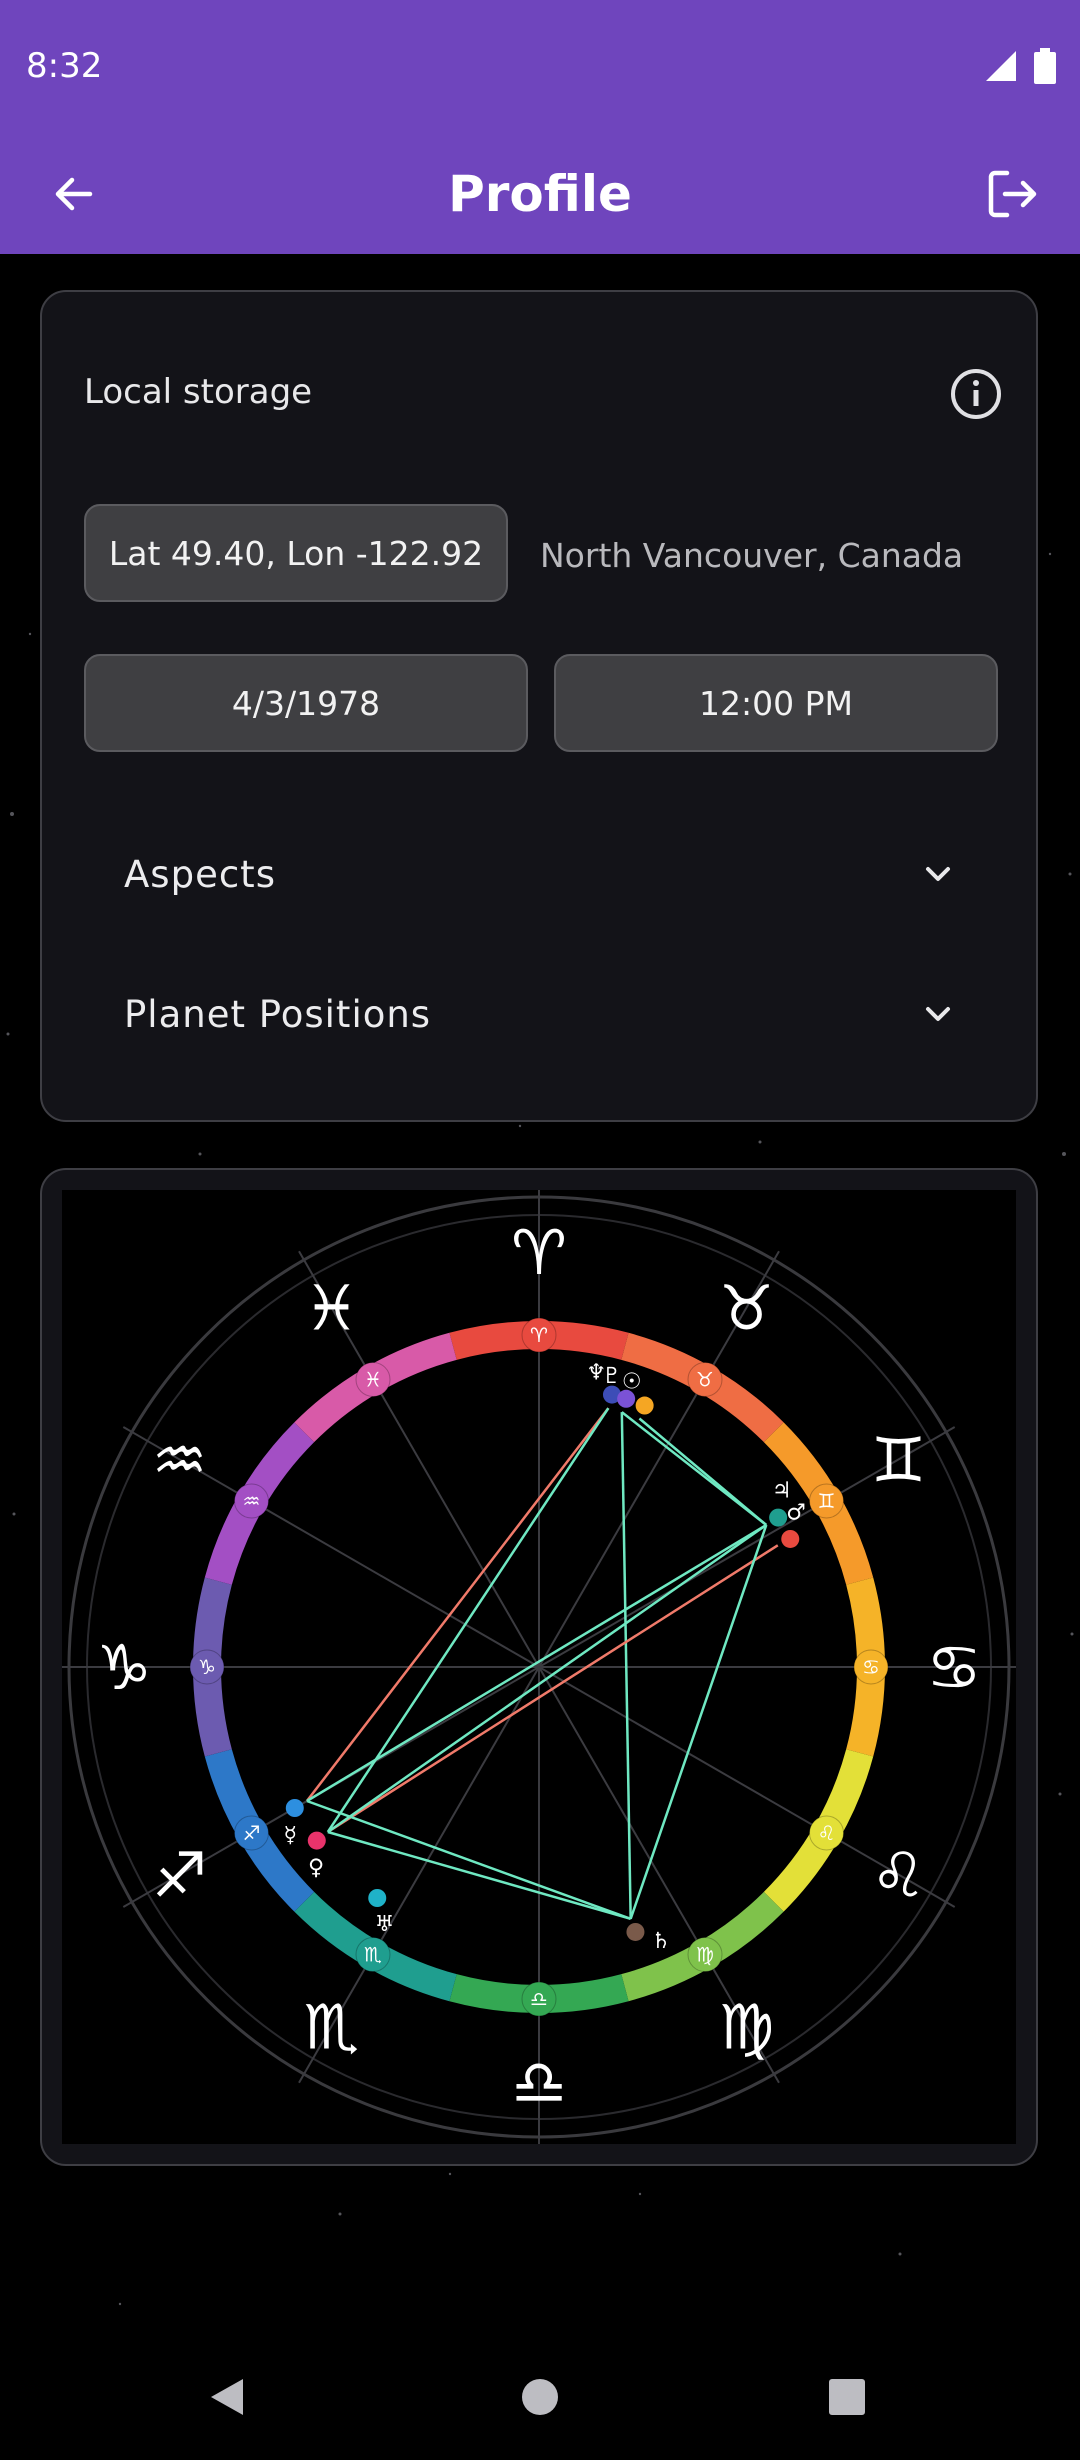  I want to click on nav-home-icon, so click(540, 2397).